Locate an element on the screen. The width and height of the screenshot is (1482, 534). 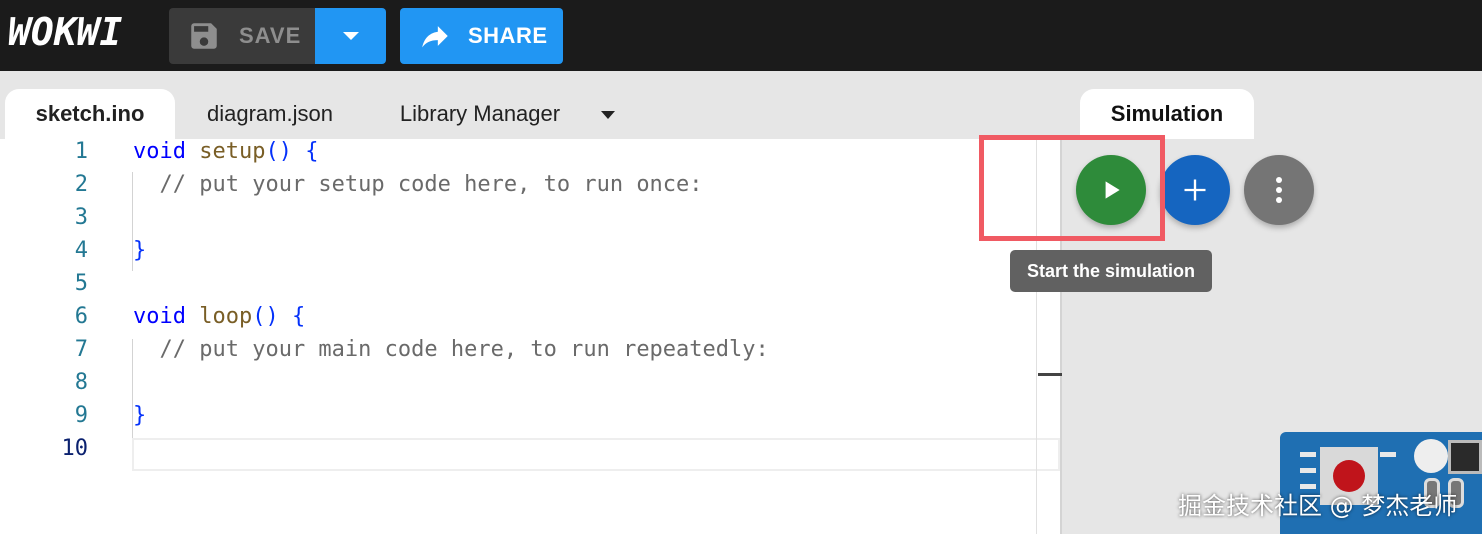
line-content: void loop() { is located at coordinates (219, 316).